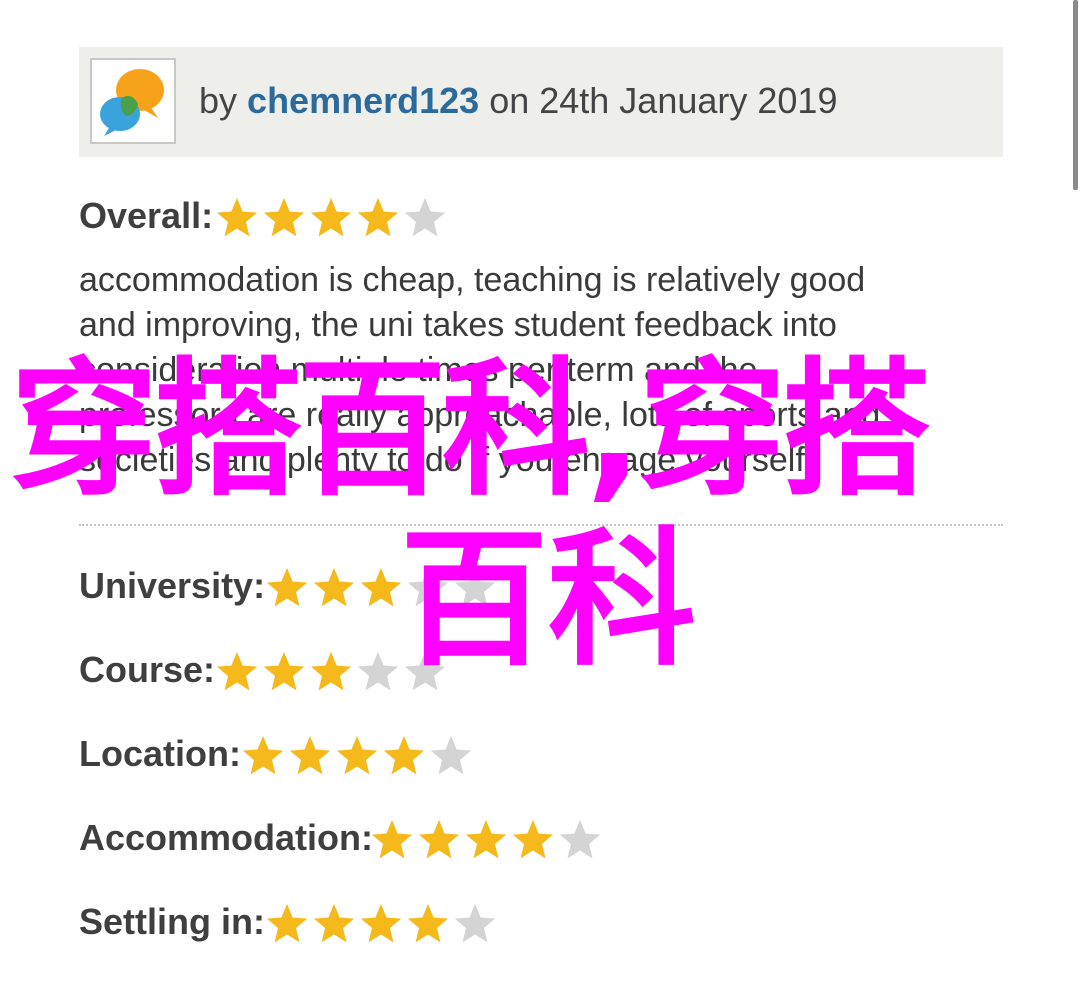 Image resolution: width=1080 pixels, height=986 pixels. What do you see at coordinates (548, 600) in the screenshot?
I see `watermark-line-2: 百科` at bounding box center [548, 600].